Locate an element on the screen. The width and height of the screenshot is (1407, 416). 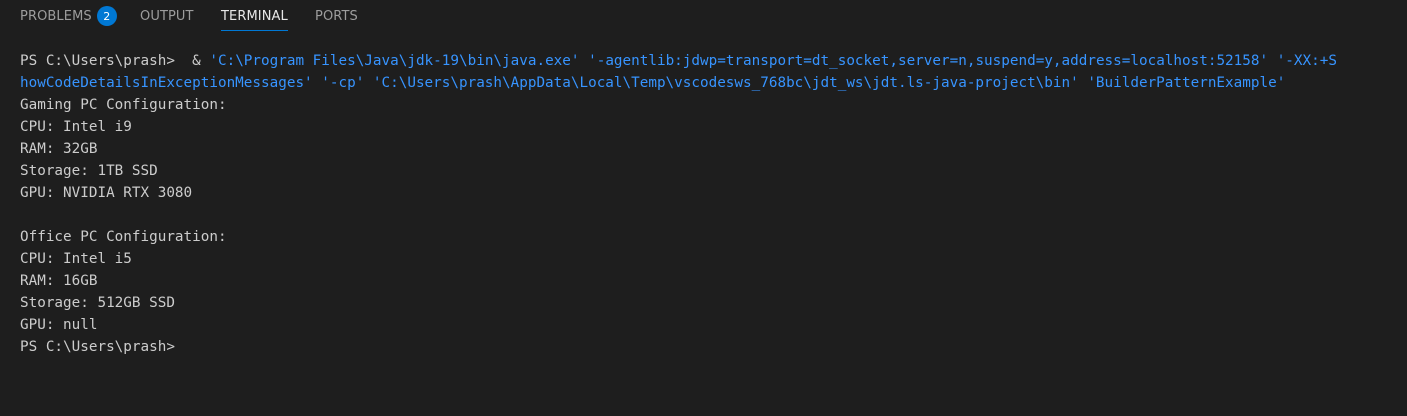
output-line: CPU: Intel i9 is located at coordinates (76, 127).